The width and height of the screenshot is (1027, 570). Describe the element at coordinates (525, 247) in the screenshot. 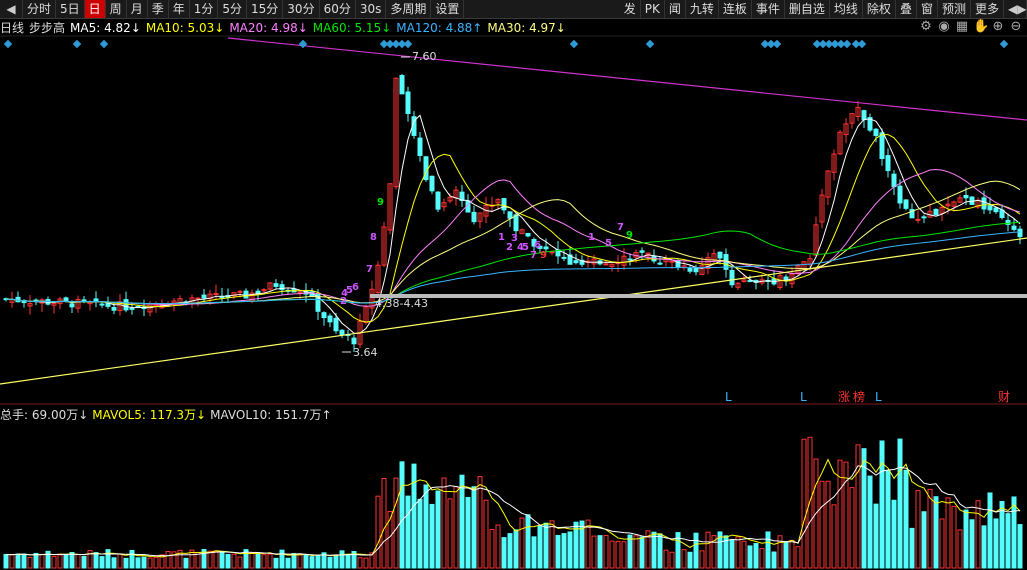

I see `td-sequence-number: 5` at that location.